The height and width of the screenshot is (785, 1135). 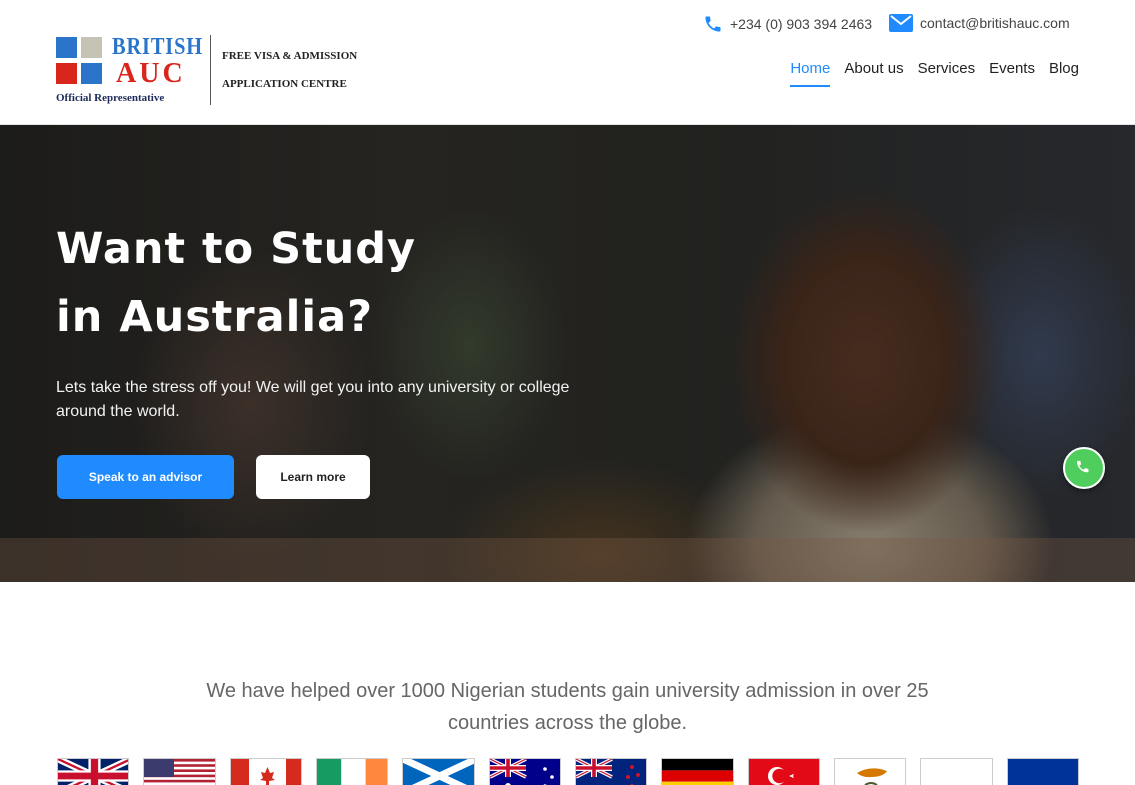 I want to click on main-nav: Home About us Services Events Blog, so click(x=934, y=73).